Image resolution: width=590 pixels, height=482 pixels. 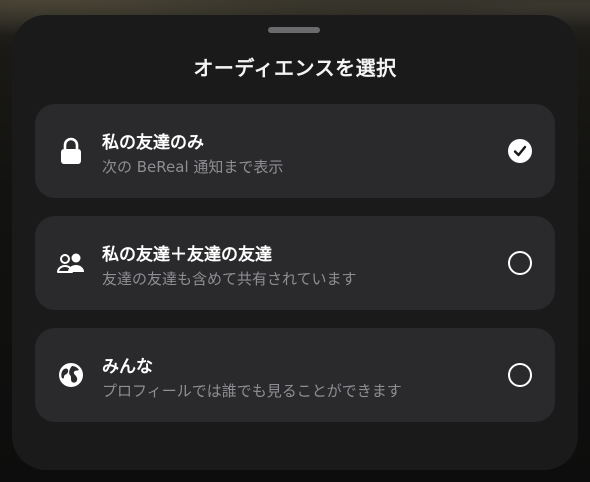 I want to click on option-title: 私の友達＋友達の友達, so click(x=187, y=255).